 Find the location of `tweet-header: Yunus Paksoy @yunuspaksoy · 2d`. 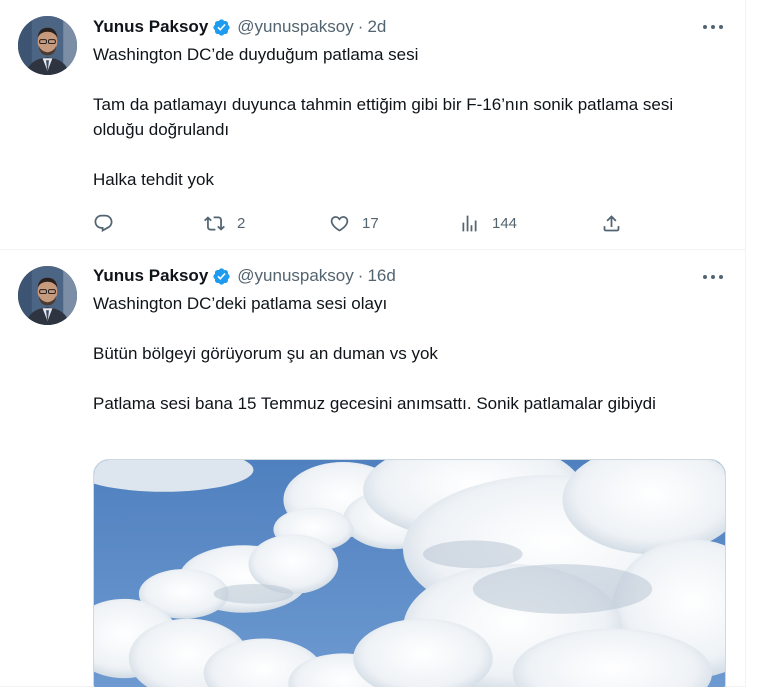

tweet-header: Yunus Paksoy @yunuspaksoy · 2d is located at coordinates (409, 27).